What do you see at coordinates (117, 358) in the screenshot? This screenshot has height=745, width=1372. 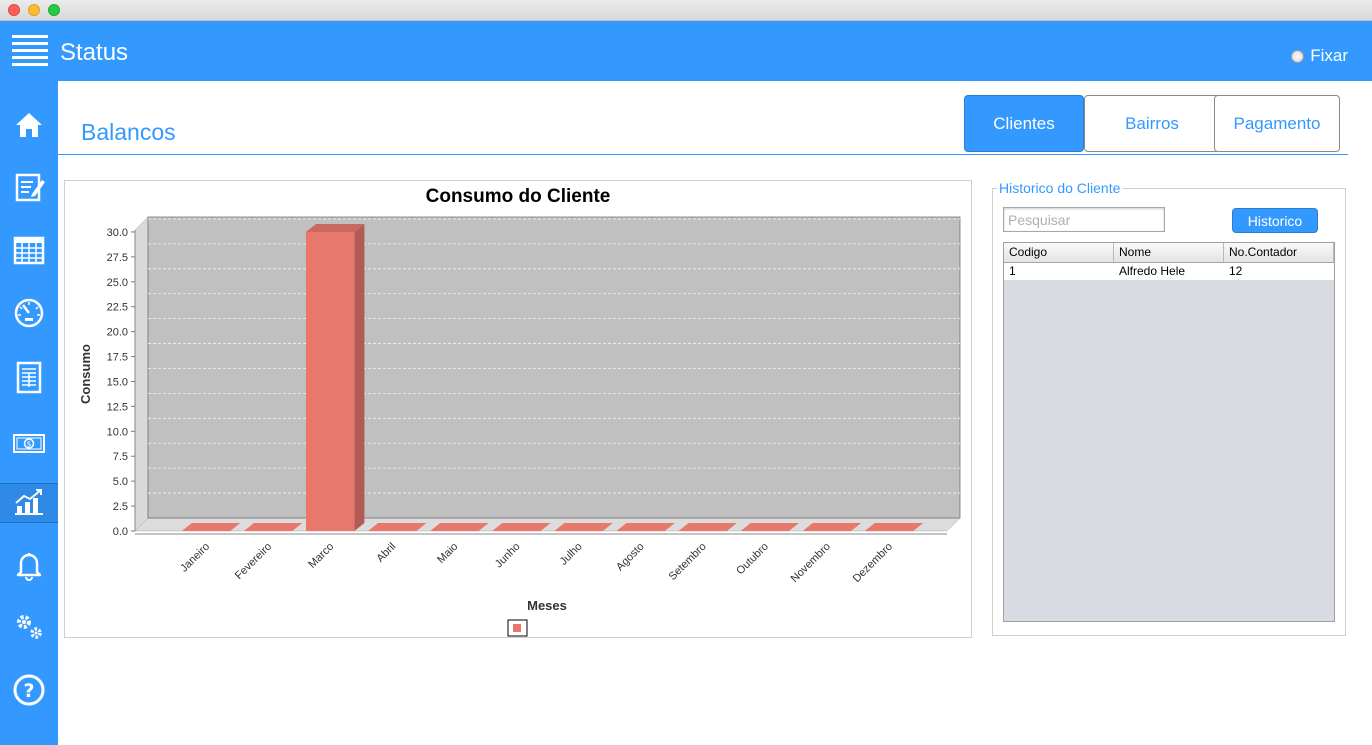 I see `y-tick-label: 17.5` at bounding box center [117, 358].